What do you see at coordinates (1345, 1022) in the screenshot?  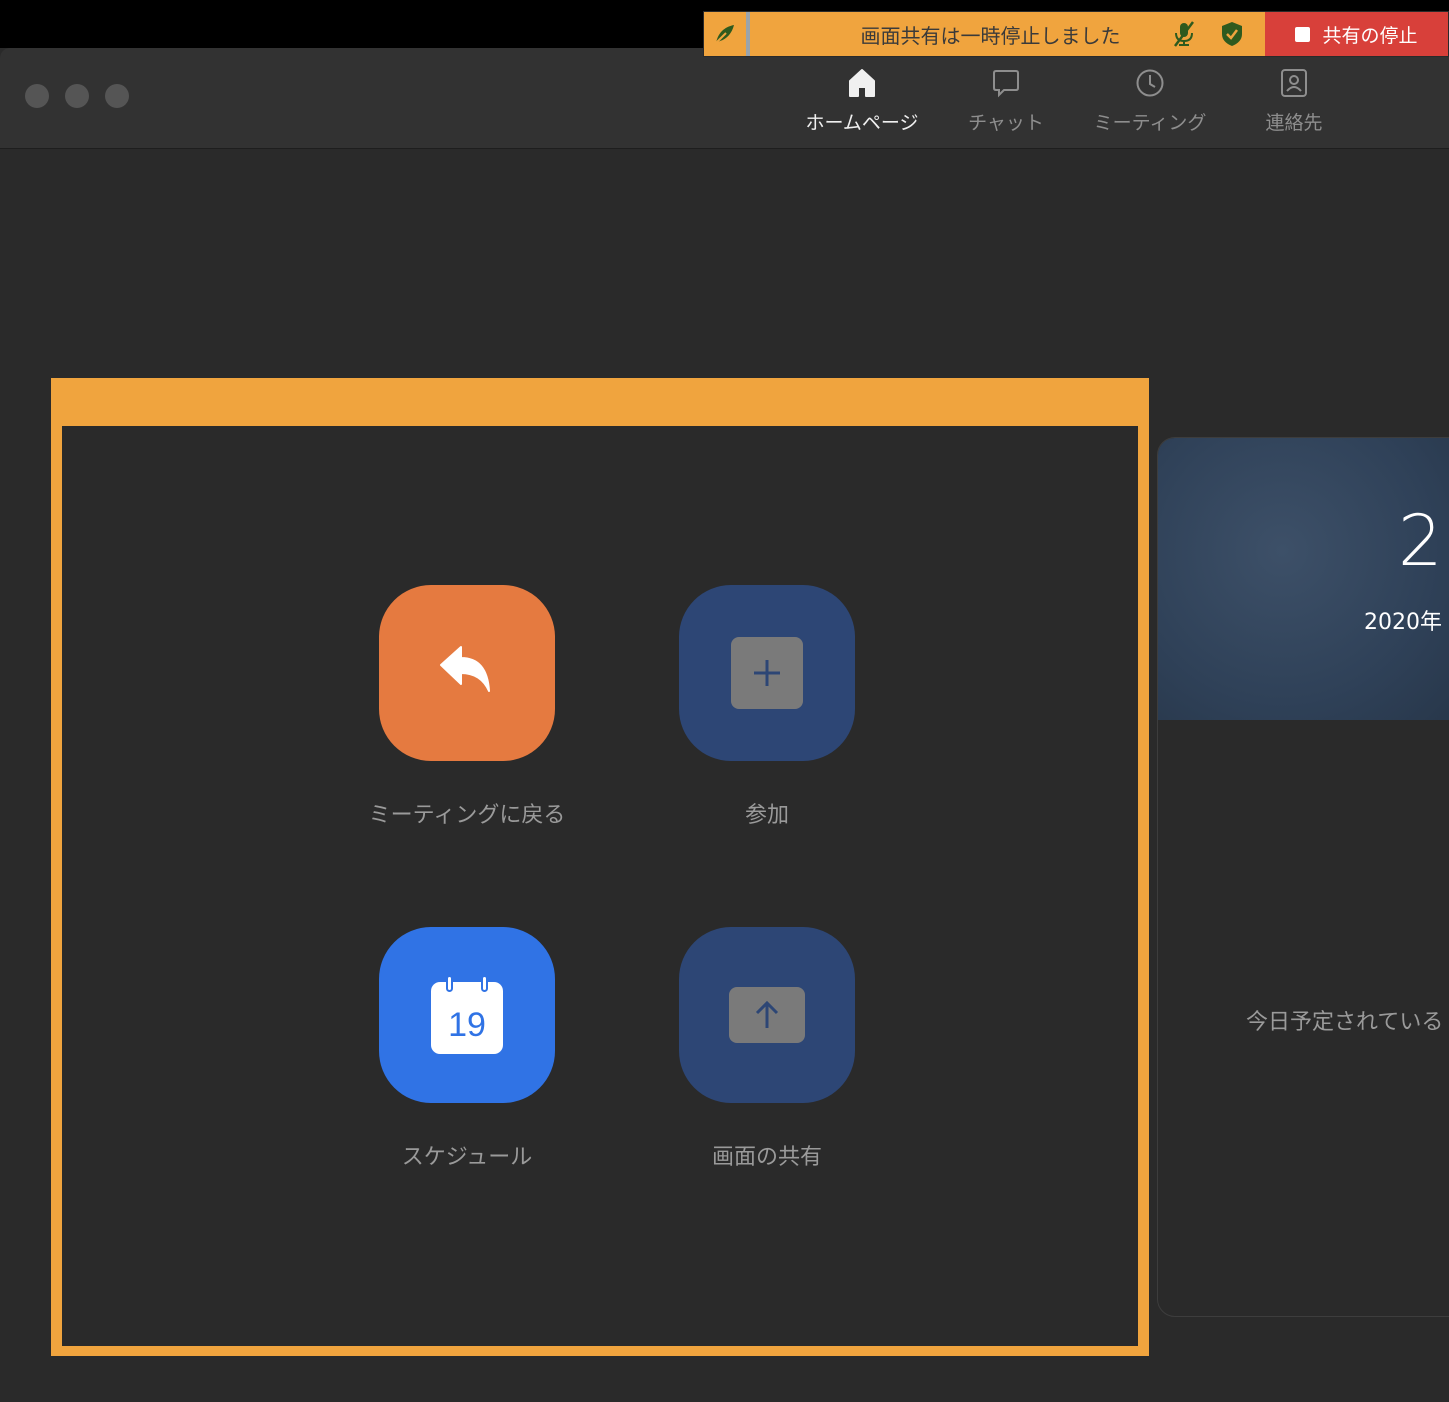 I see `no-meetings-message: 今日予定されている` at bounding box center [1345, 1022].